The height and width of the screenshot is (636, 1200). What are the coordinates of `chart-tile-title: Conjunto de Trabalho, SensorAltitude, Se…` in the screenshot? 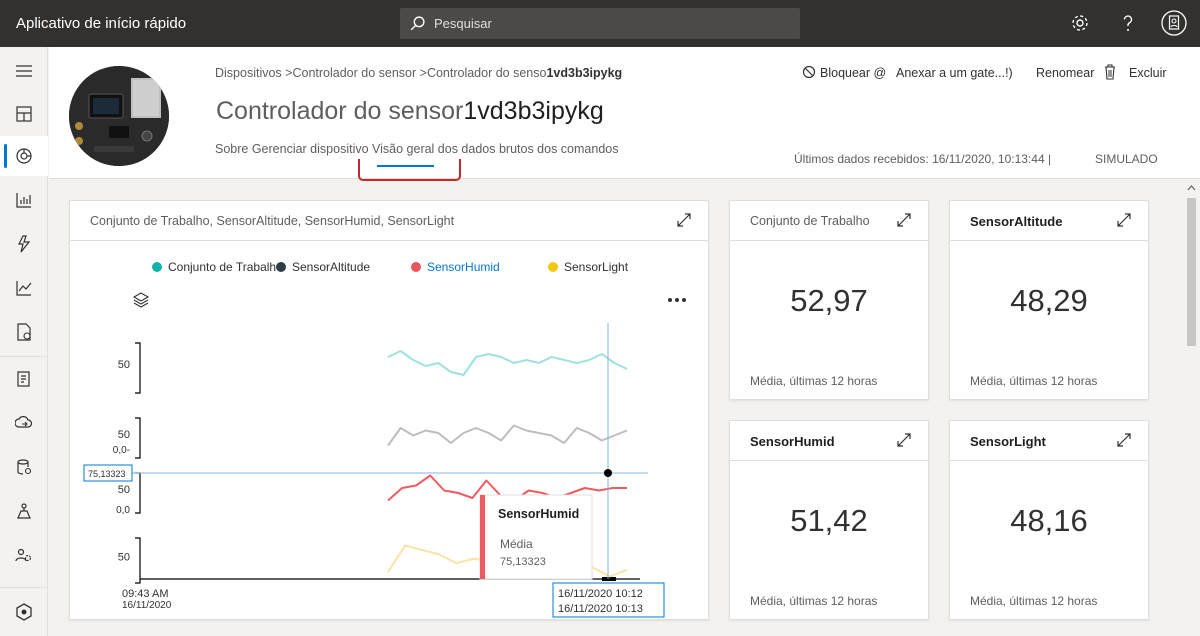 It's located at (272, 221).